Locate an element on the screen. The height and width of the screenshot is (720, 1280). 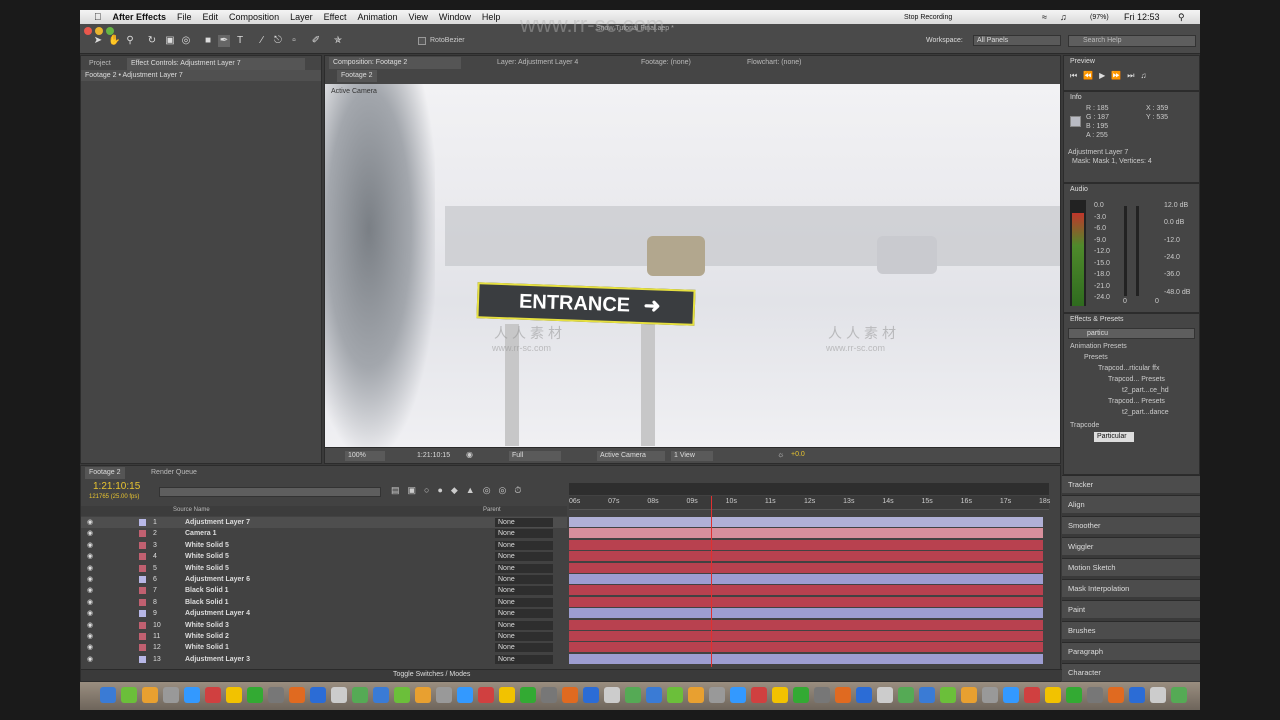
tab-project: Project is located at coordinates (100, 64).